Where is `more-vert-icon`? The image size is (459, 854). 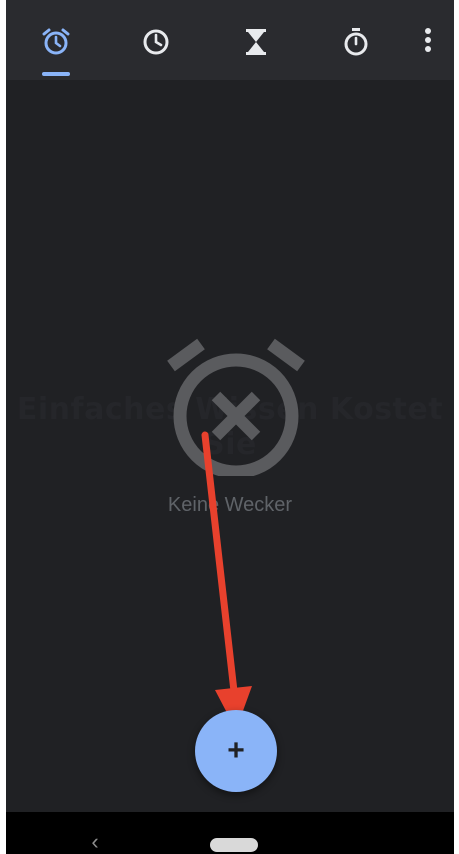 more-vert-icon is located at coordinates (428, 40).